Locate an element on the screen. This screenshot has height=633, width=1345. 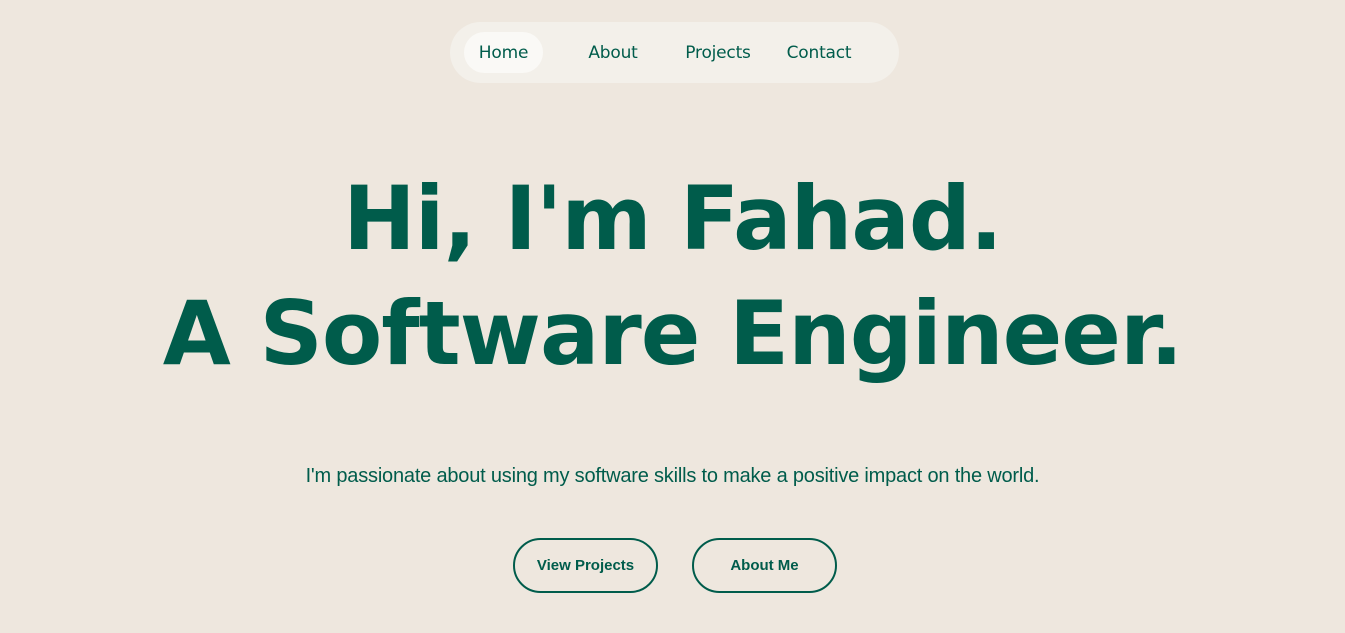
top-nav: Home About Projects Contact is located at coordinates (674, 52).